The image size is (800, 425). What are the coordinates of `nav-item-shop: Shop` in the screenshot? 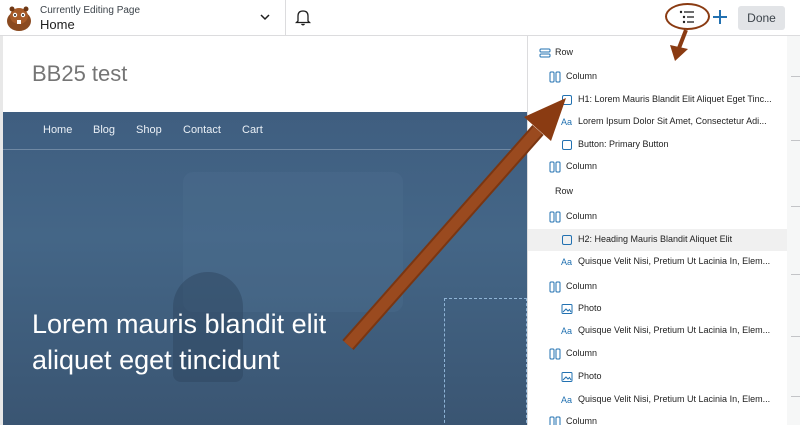 It's located at (149, 130).